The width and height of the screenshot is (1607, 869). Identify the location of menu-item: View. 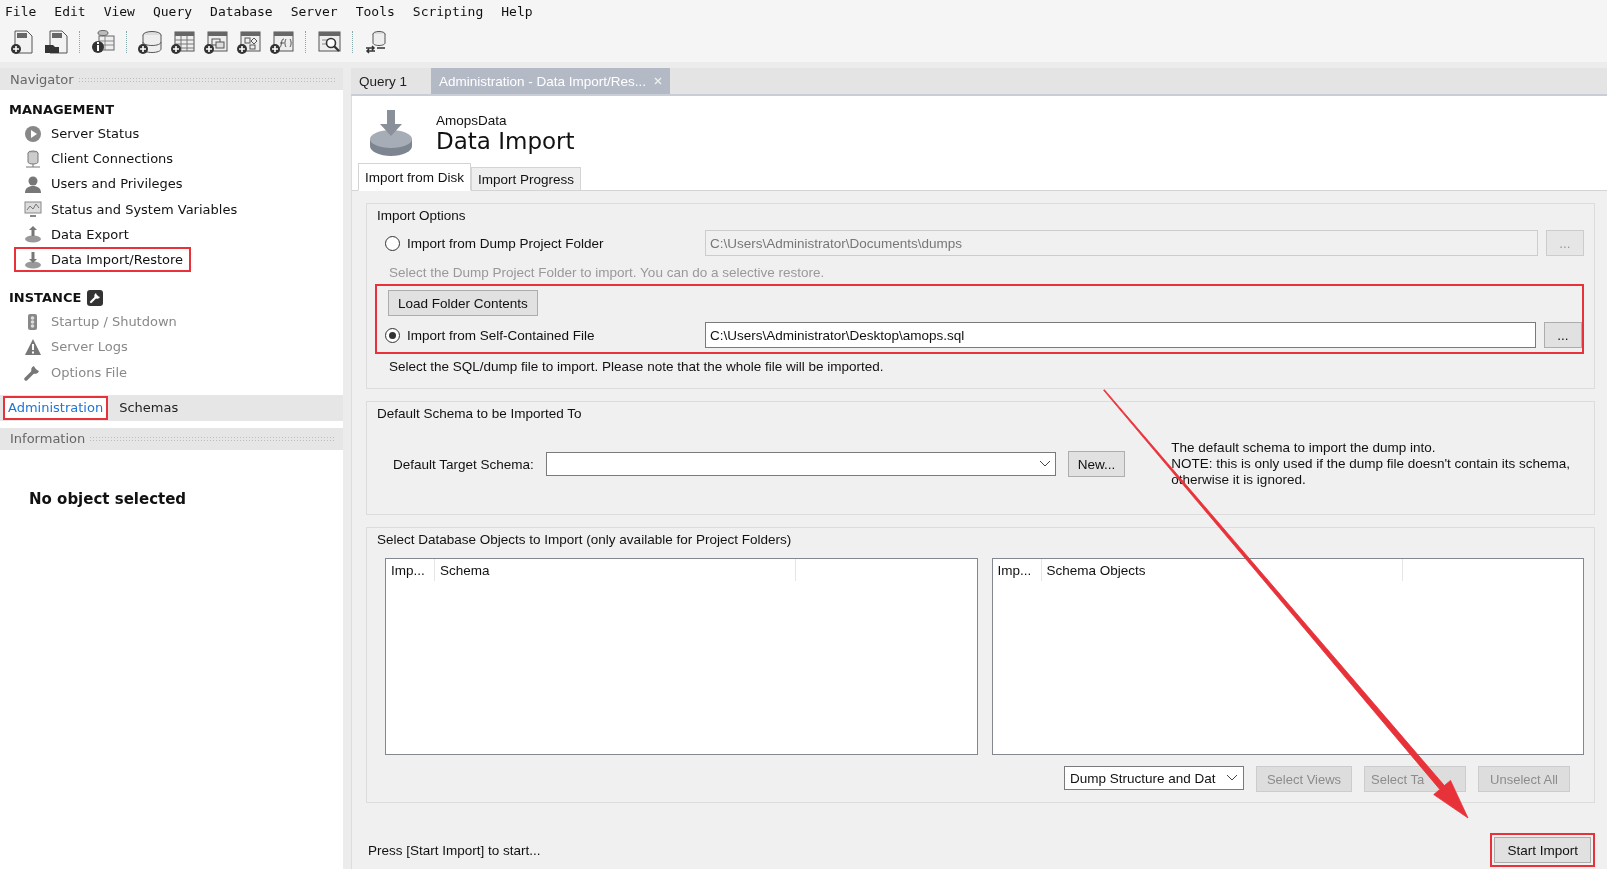
(122, 11).